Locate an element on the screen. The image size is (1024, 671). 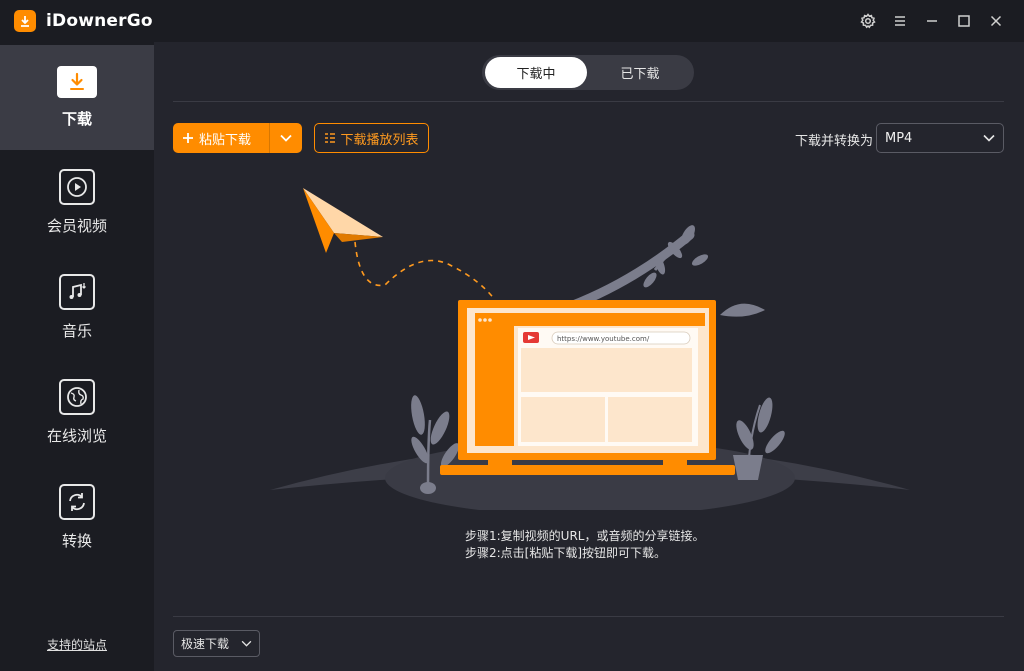
download-icon is located at coordinates (77, 82).